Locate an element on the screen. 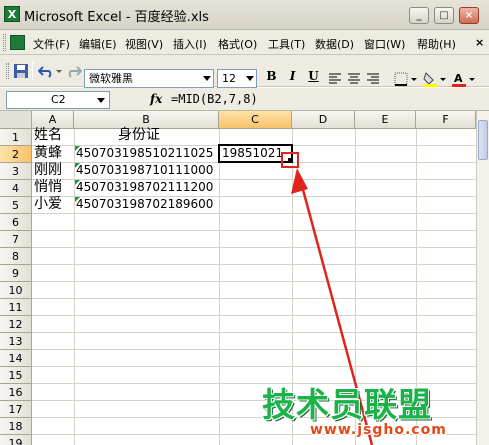  watermark-url: www.jsgho.com is located at coordinates (378, 430).